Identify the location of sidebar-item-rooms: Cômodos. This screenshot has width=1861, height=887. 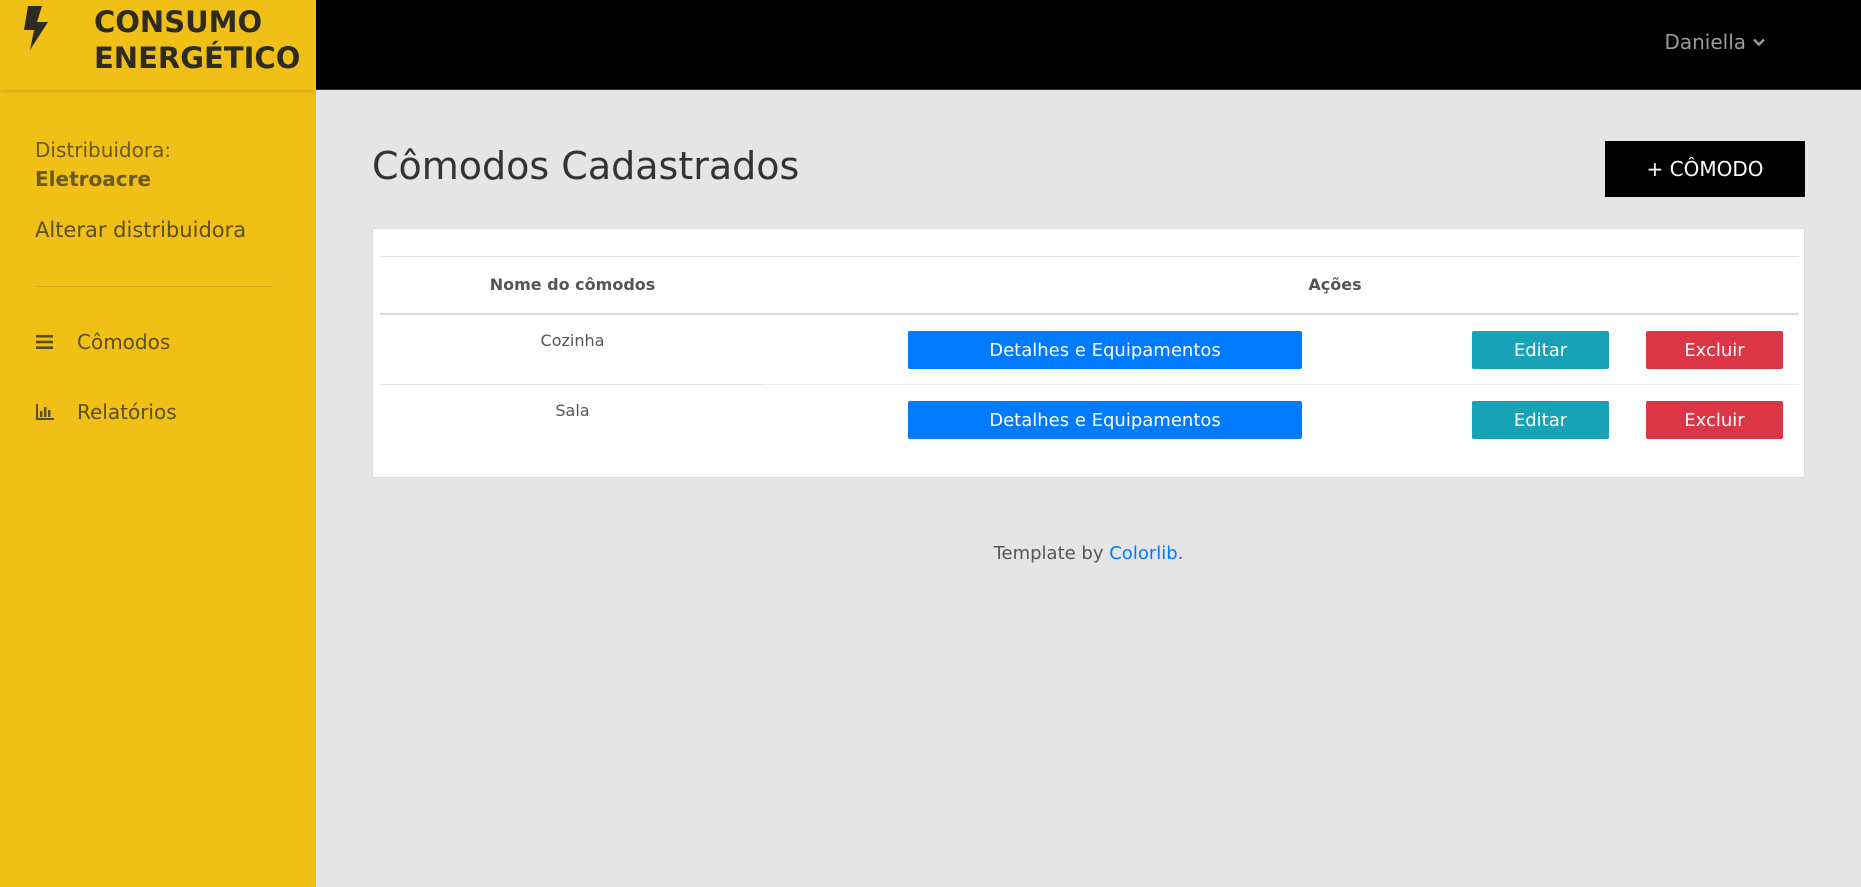
(102, 342).